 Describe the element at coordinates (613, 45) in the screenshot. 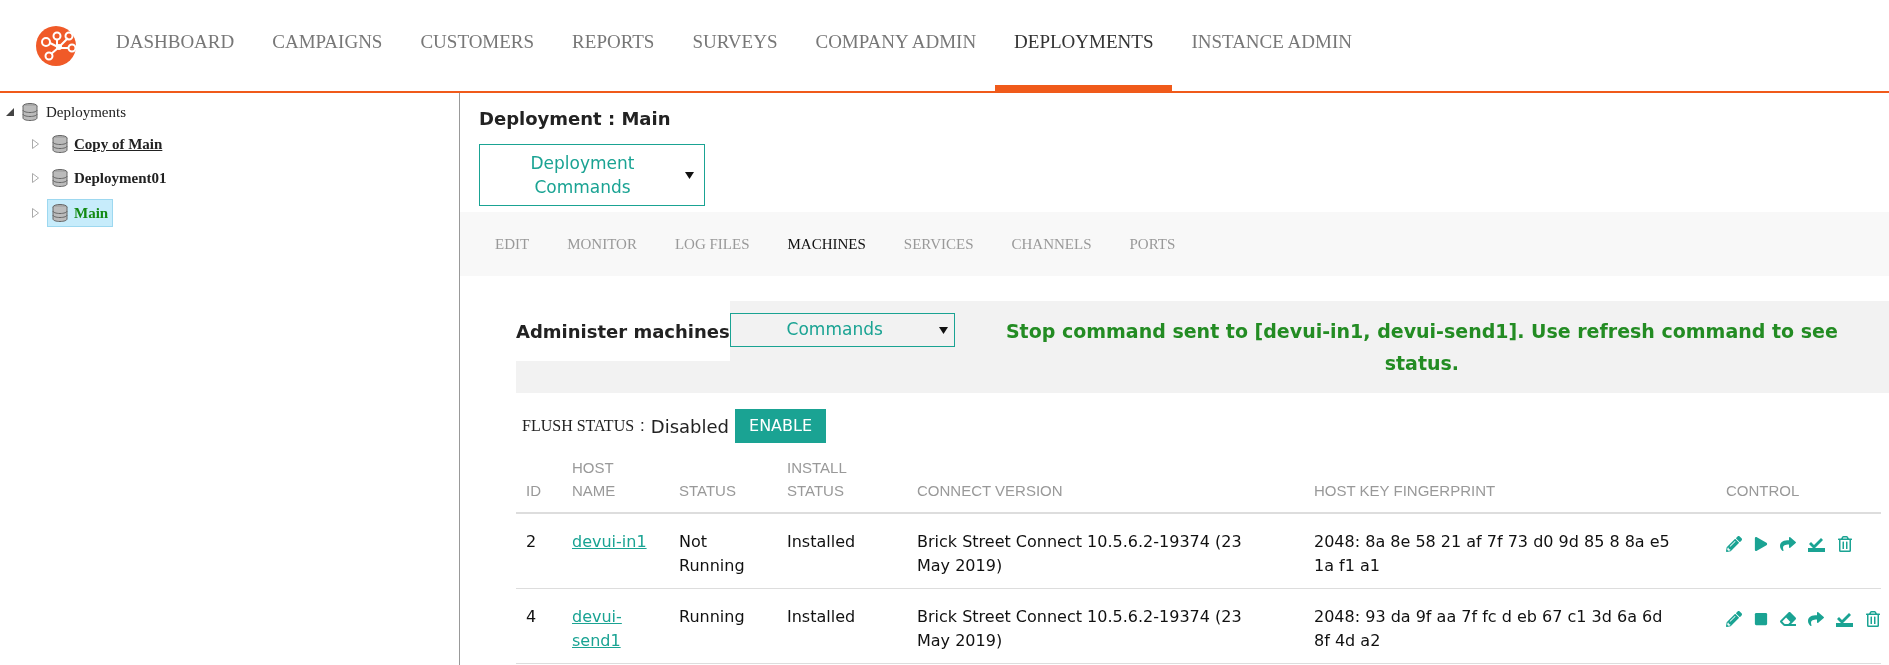

I see `nav-tab: REPORTS` at that location.